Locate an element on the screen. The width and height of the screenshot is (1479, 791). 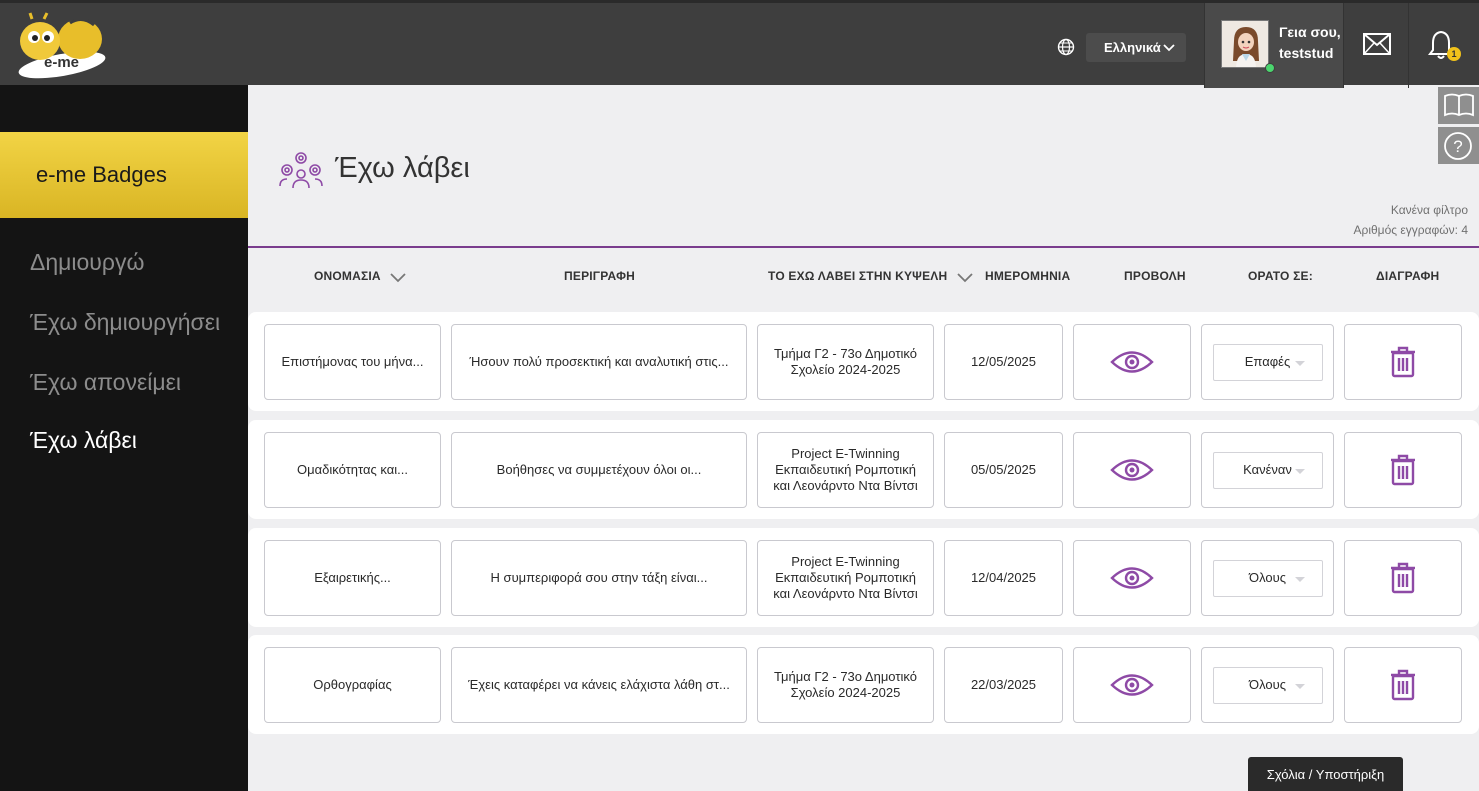
column-header-hive-label: ΤΟ ΕΧΩ ΛΑΒΕΙ ΣΤΗΝ ΚΥΨΕΛΗ is located at coordinates (858, 276).